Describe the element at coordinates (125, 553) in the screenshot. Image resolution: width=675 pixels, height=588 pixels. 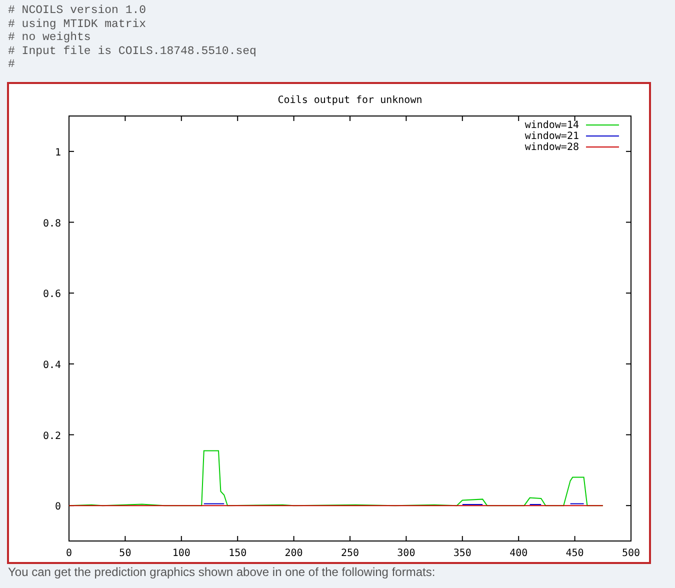
I see `x-tick-label: 50` at that location.